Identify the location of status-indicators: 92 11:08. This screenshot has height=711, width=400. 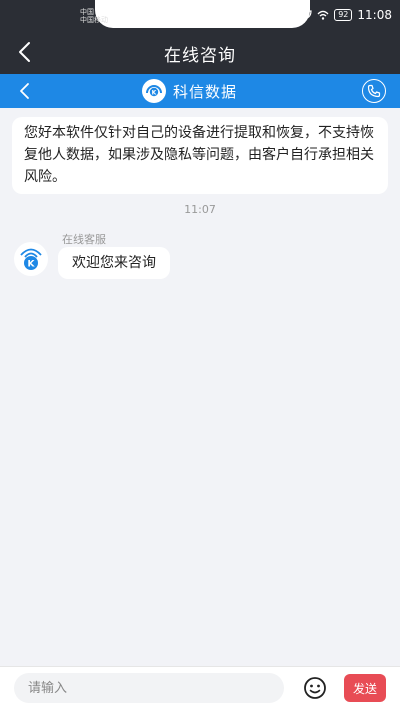
(347, 15).